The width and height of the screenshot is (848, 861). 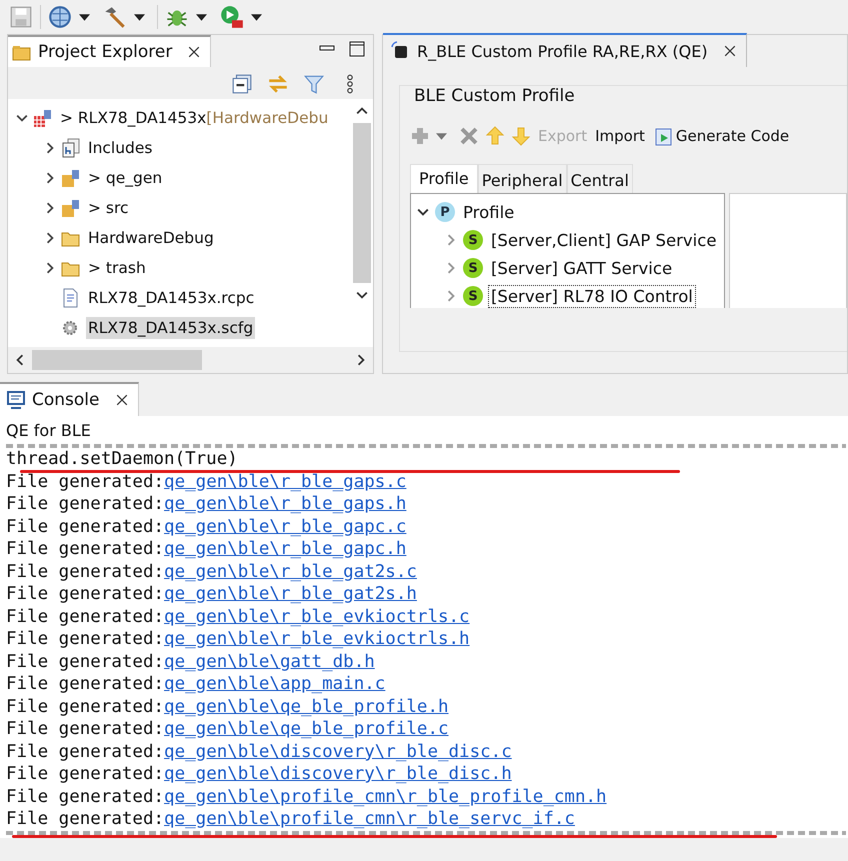 What do you see at coordinates (620, 136) in the screenshot?
I see `import-button: Import` at bounding box center [620, 136].